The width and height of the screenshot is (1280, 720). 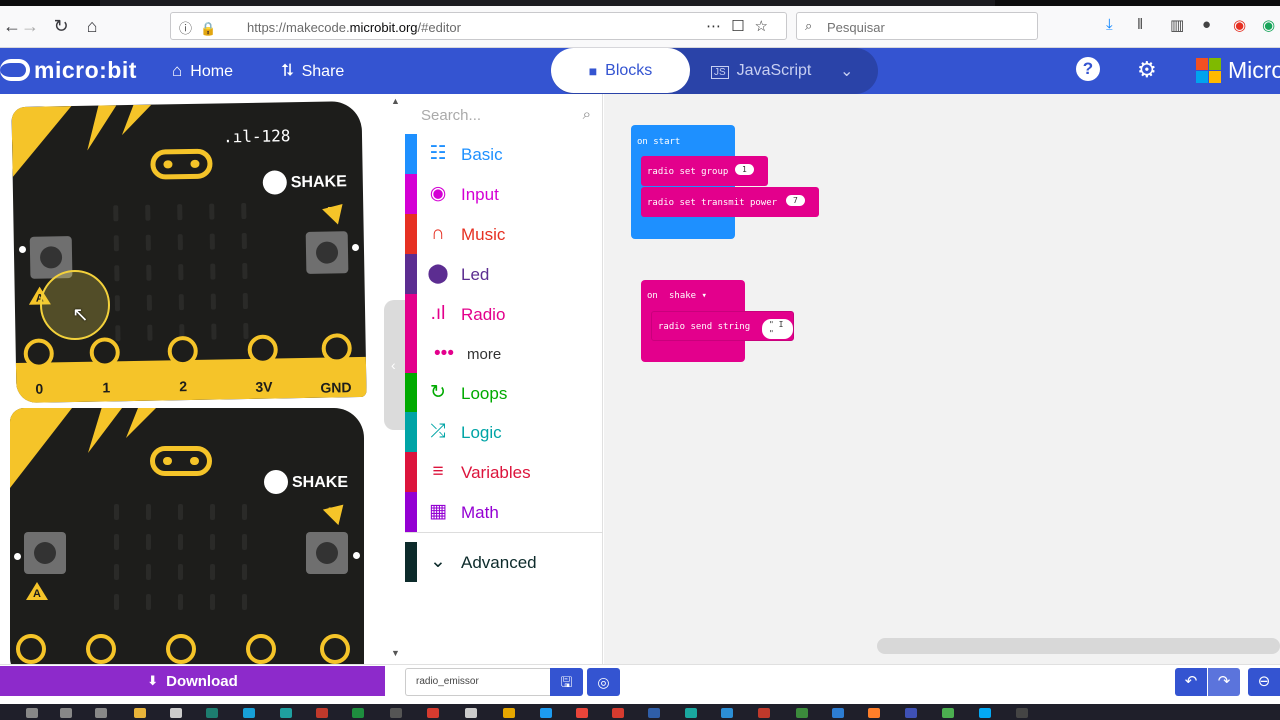 What do you see at coordinates (1109, 24) in the screenshot?
I see `download-icon: ⤓` at bounding box center [1109, 24].